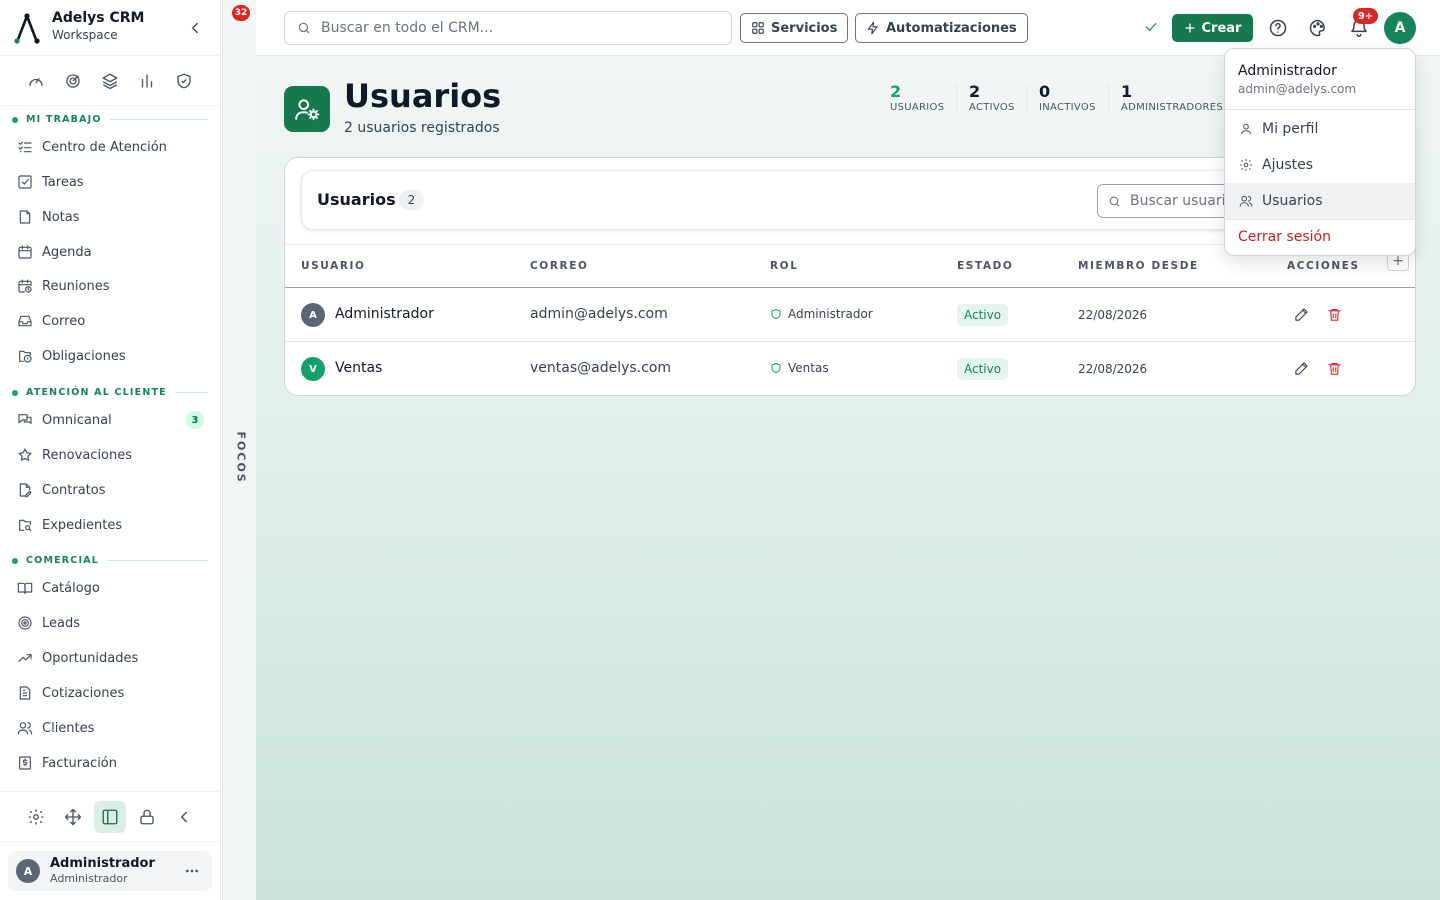  What do you see at coordinates (1113, 315) in the screenshot?
I see `member-since: 22/08/2026` at bounding box center [1113, 315].